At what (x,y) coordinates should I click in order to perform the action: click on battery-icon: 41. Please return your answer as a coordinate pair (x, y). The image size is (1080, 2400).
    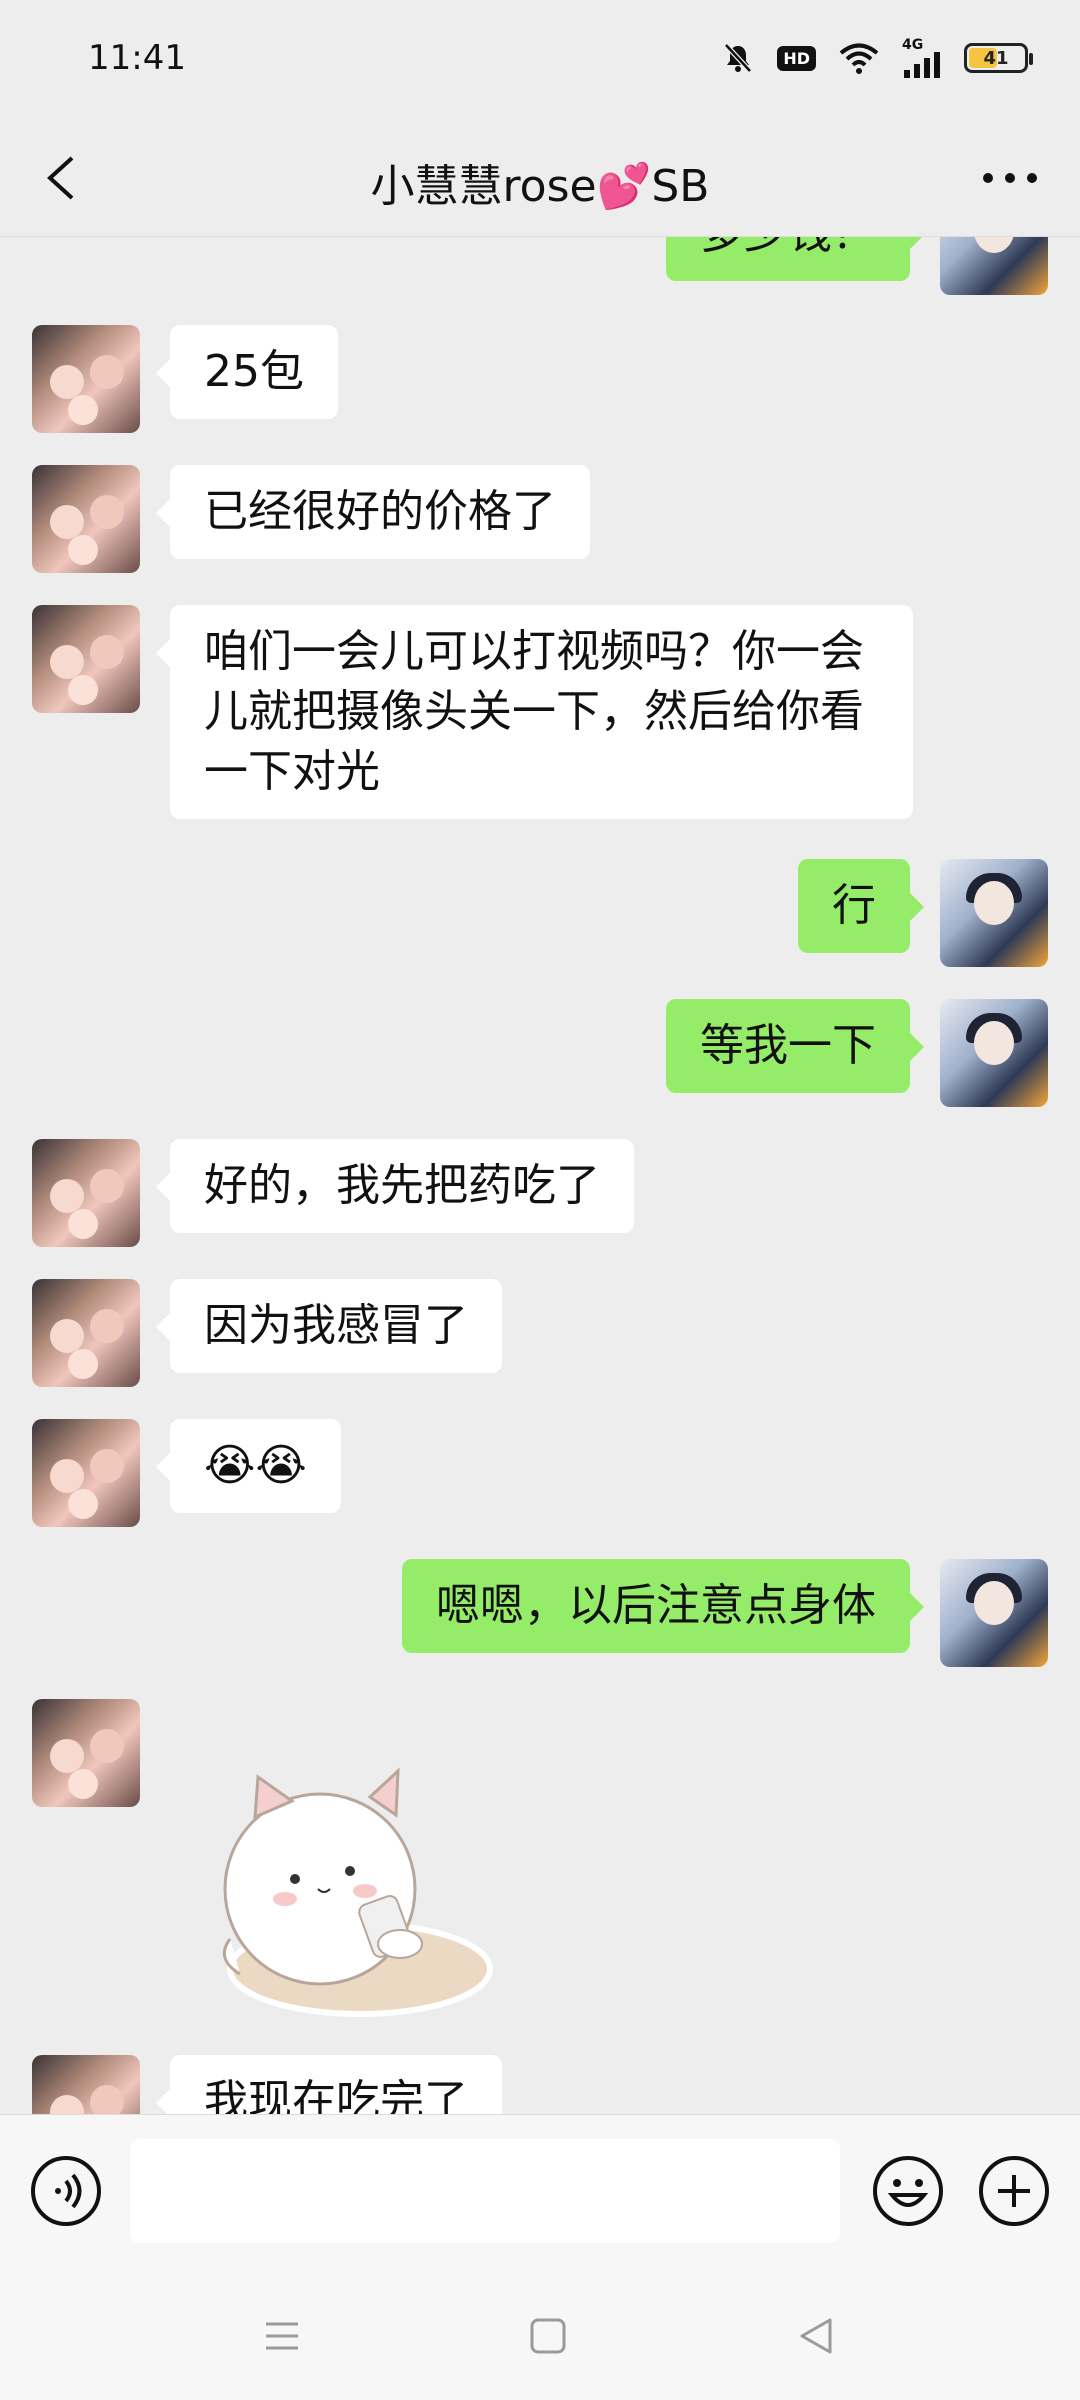
    Looking at the image, I should click on (998, 58).